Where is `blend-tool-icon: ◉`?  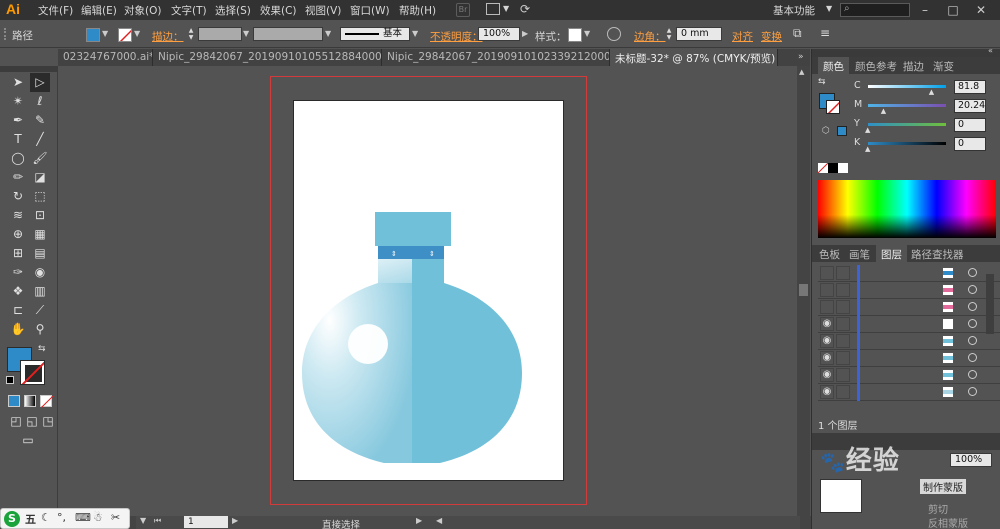
blend-tool-icon: ◉ is located at coordinates (40, 272).